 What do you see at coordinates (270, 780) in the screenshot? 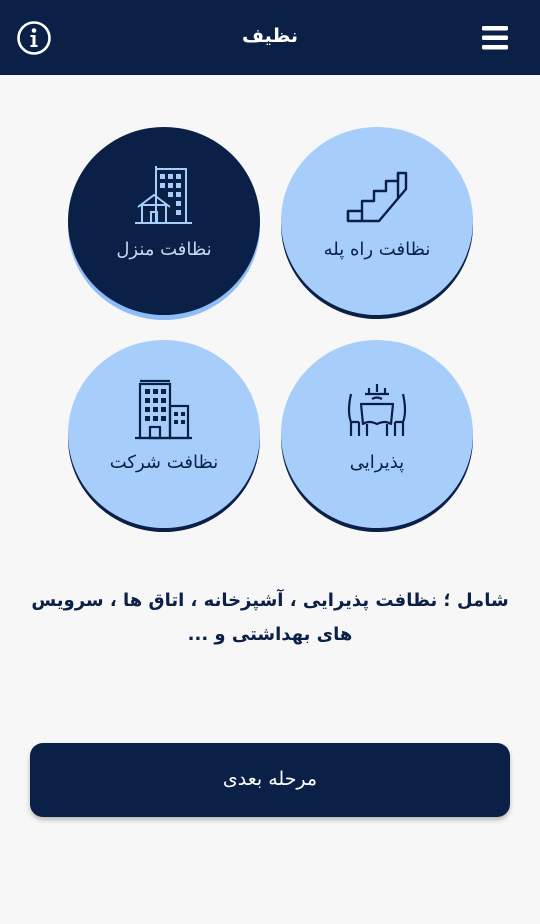
I see `next-step-button: مرحله بعدی` at bounding box center [270, 780].